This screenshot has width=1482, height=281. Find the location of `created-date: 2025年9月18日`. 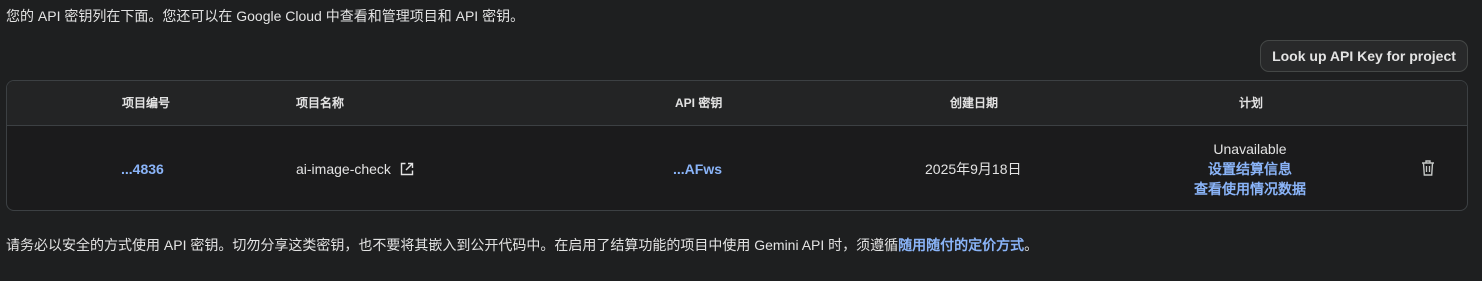

created-date: 2025年9月18日 is located at coordinates (973, 168).